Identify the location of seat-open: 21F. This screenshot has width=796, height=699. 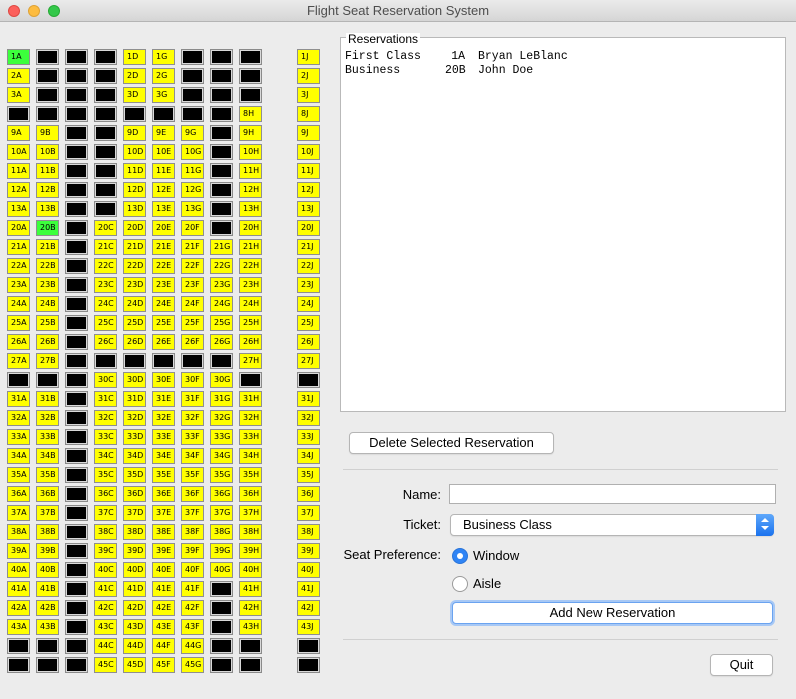
(192, 247).